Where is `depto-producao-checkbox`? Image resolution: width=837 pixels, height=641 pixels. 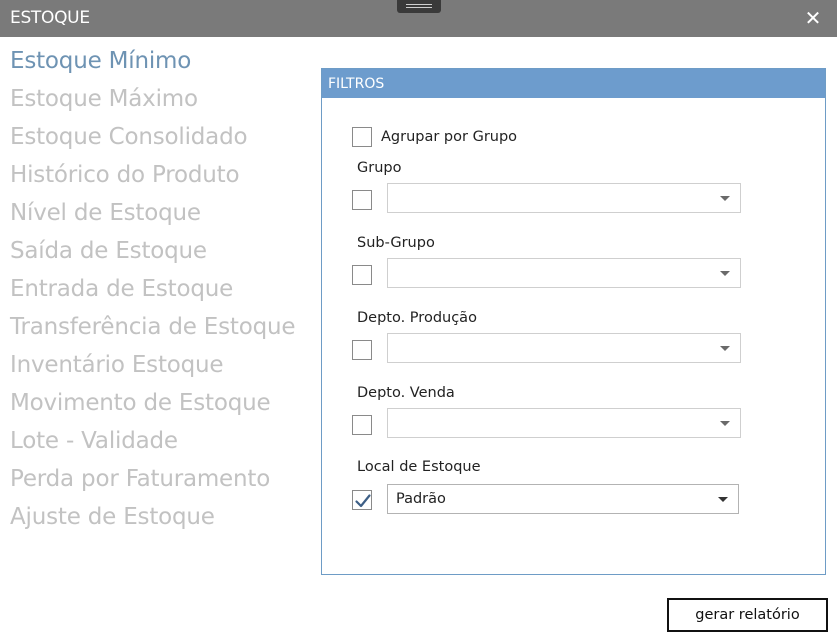 depto-producao-checkbox is located at coordinates (362, 350).